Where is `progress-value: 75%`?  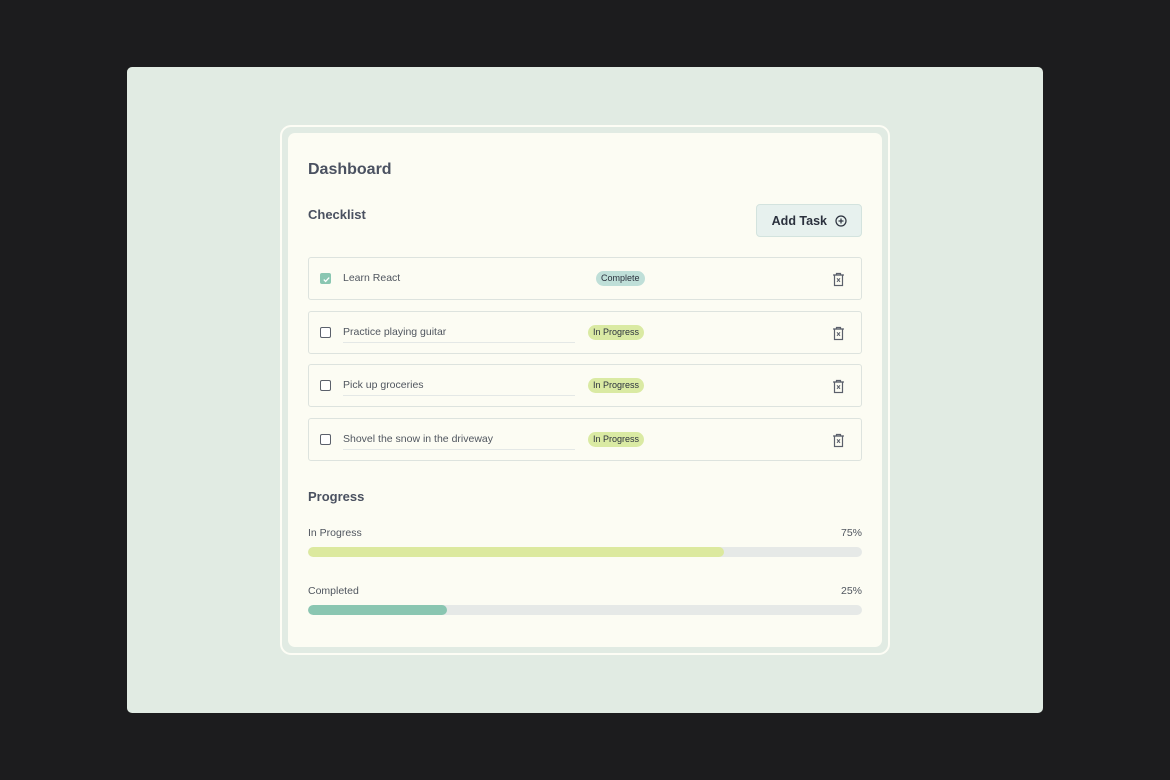 progress-value: 75% is located at coordinates (851, 533).